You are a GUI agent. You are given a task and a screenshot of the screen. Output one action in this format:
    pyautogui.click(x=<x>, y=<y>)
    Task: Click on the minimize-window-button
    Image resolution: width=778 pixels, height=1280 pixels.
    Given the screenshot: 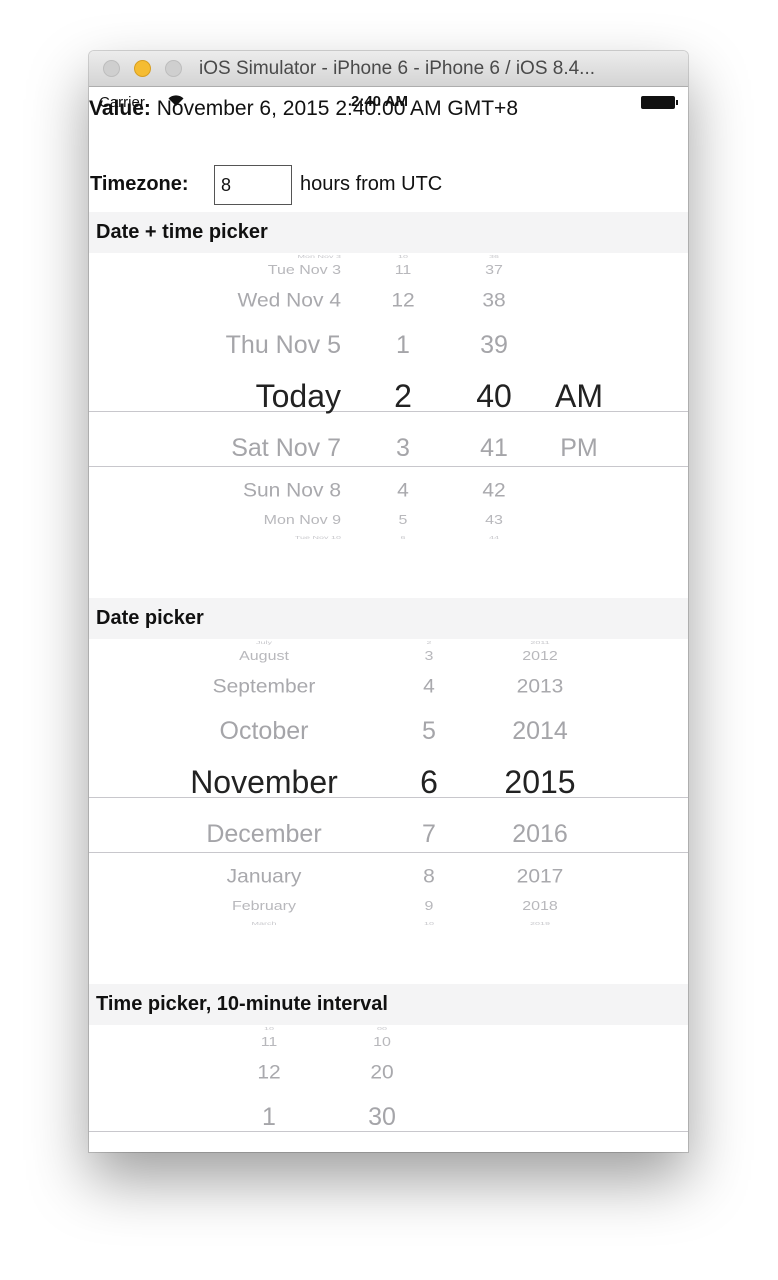 What is the action you would take?
    pyautogui.click(x=142, y=68)
    